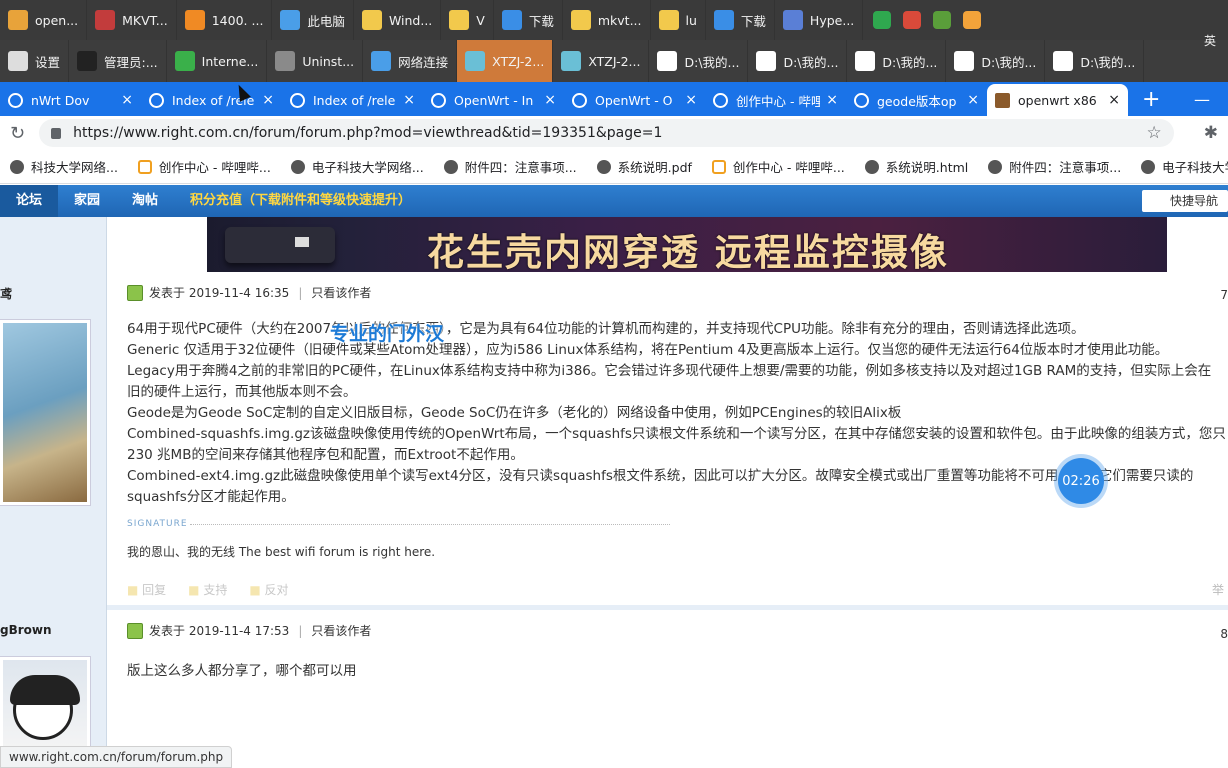 The width and height of the screenshot is (1228, 768). I want to click on post1-avatar, so click(45, 412).